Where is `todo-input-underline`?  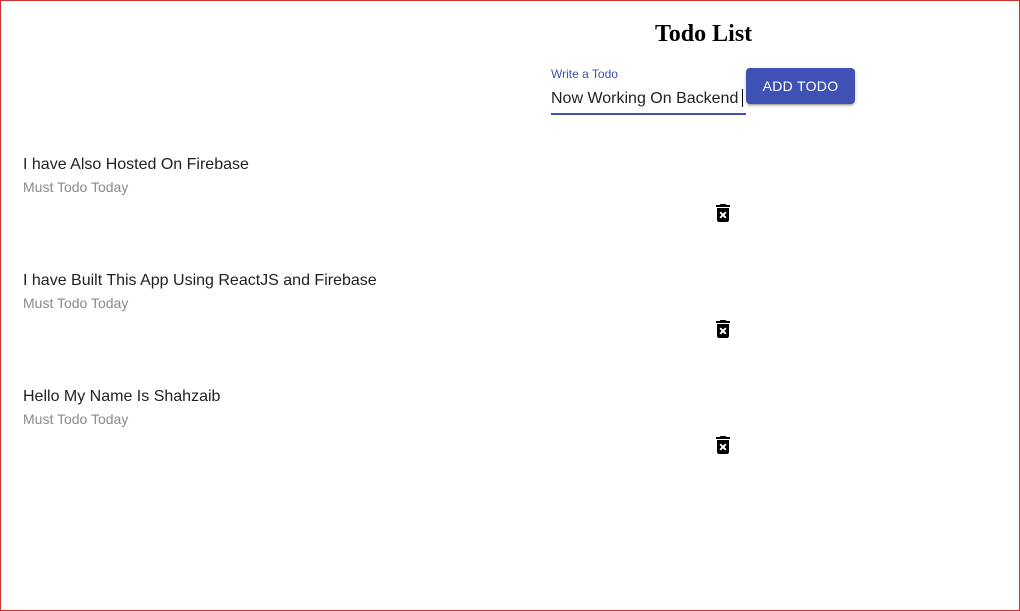 todo-input-underline is located at coordinates (648, 114).